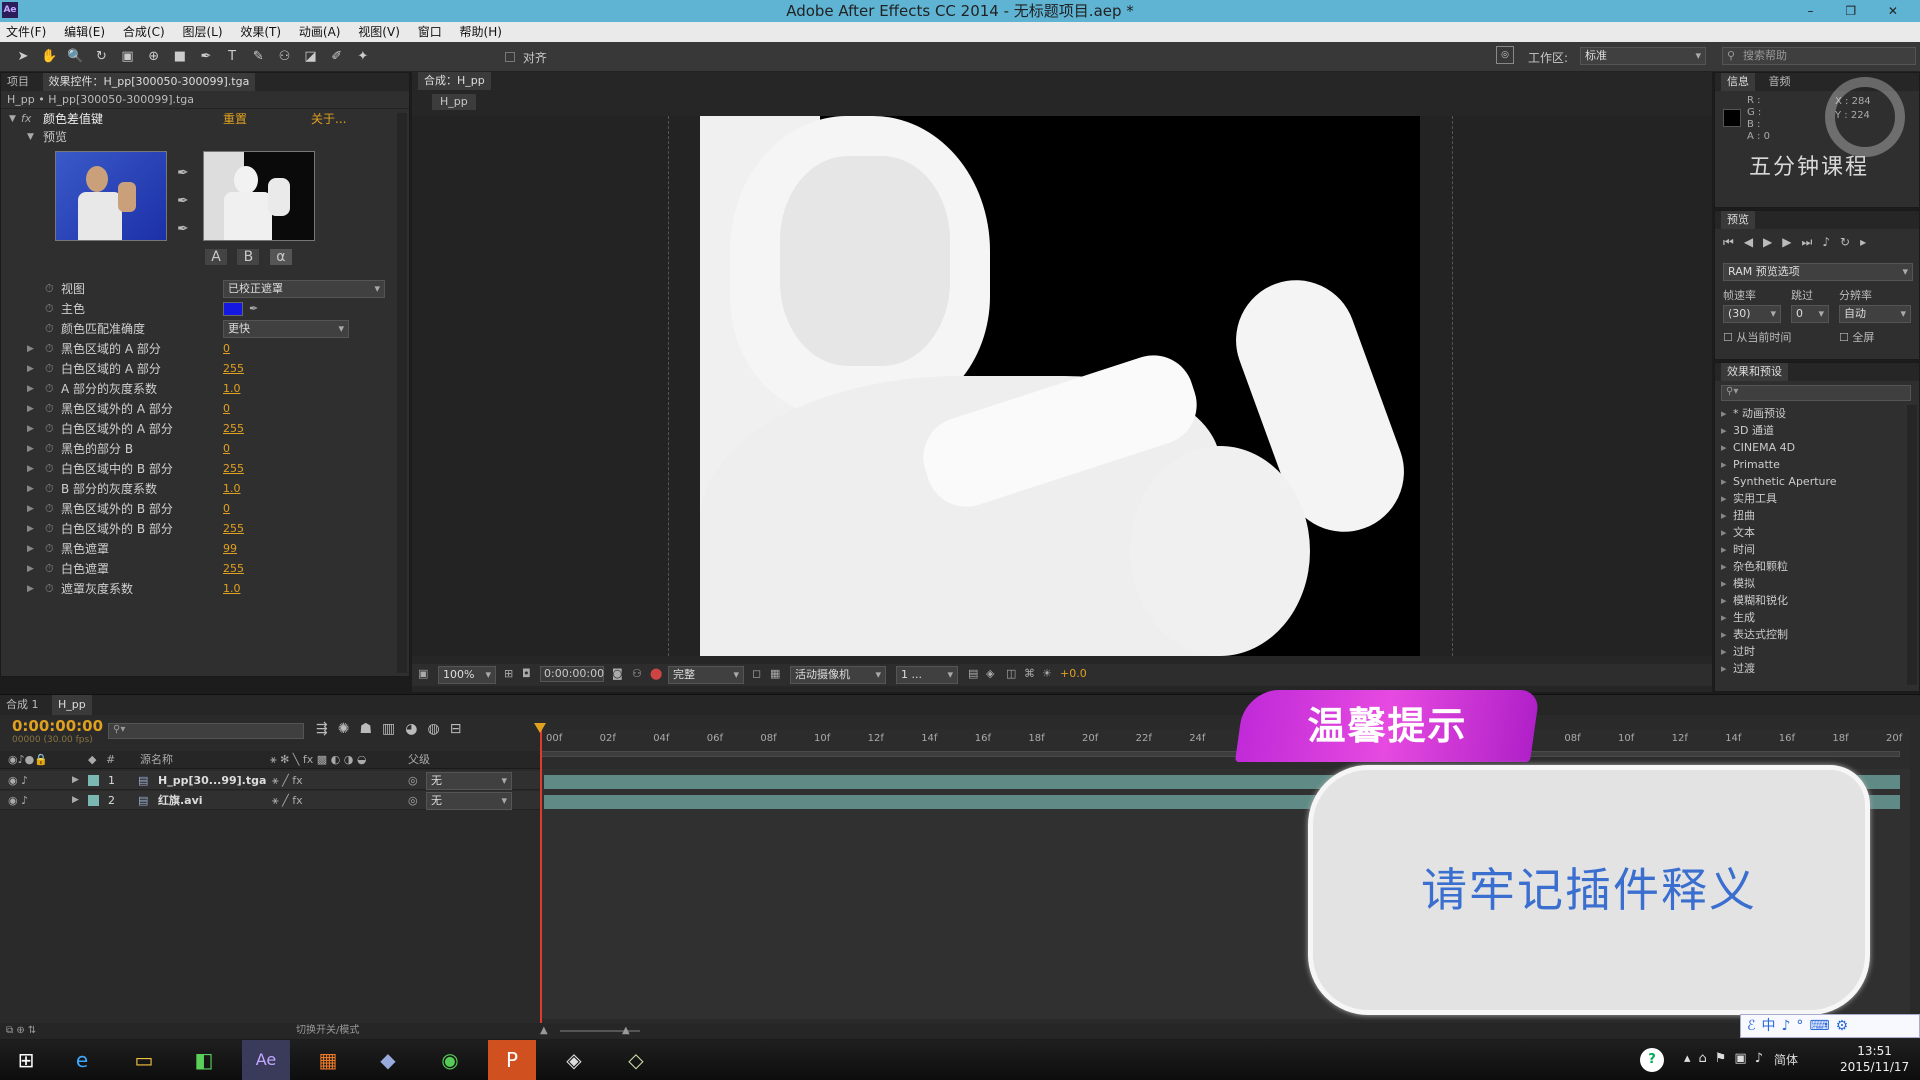  What do you see at coordinates (1029, 674) in the screenshot?
I see `flowchart-icon: ⌘` at bounding box center [1029, 674].